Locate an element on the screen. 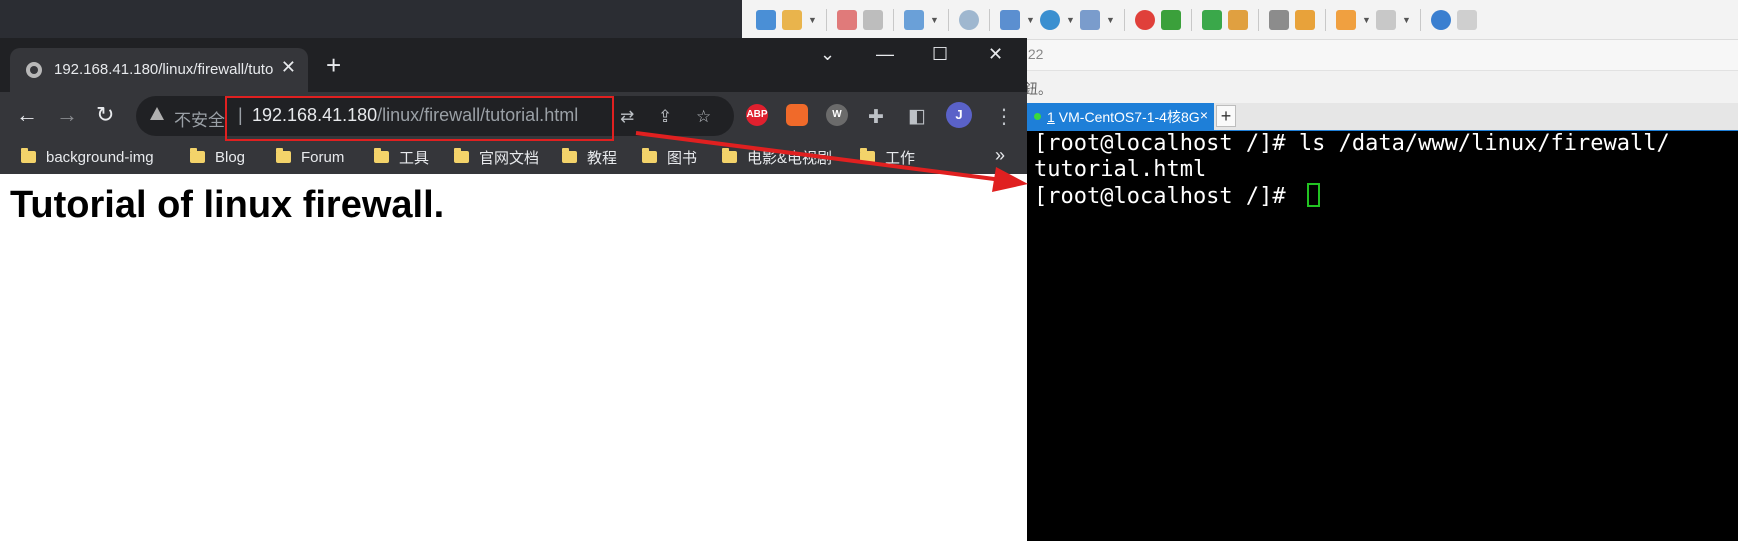 The image size is (1738, 541). bookmark-folder: 工具 is located at coordinates (401, 157).